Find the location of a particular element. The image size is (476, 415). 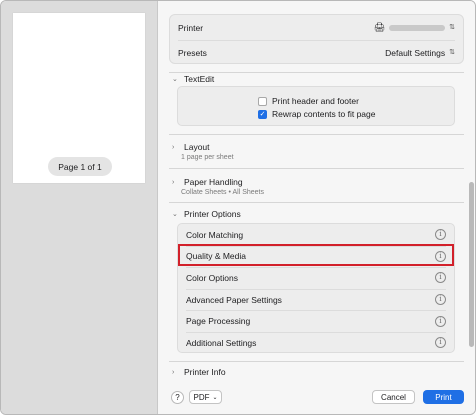

section-layout: › Layout is located at coordinates (191, 147).